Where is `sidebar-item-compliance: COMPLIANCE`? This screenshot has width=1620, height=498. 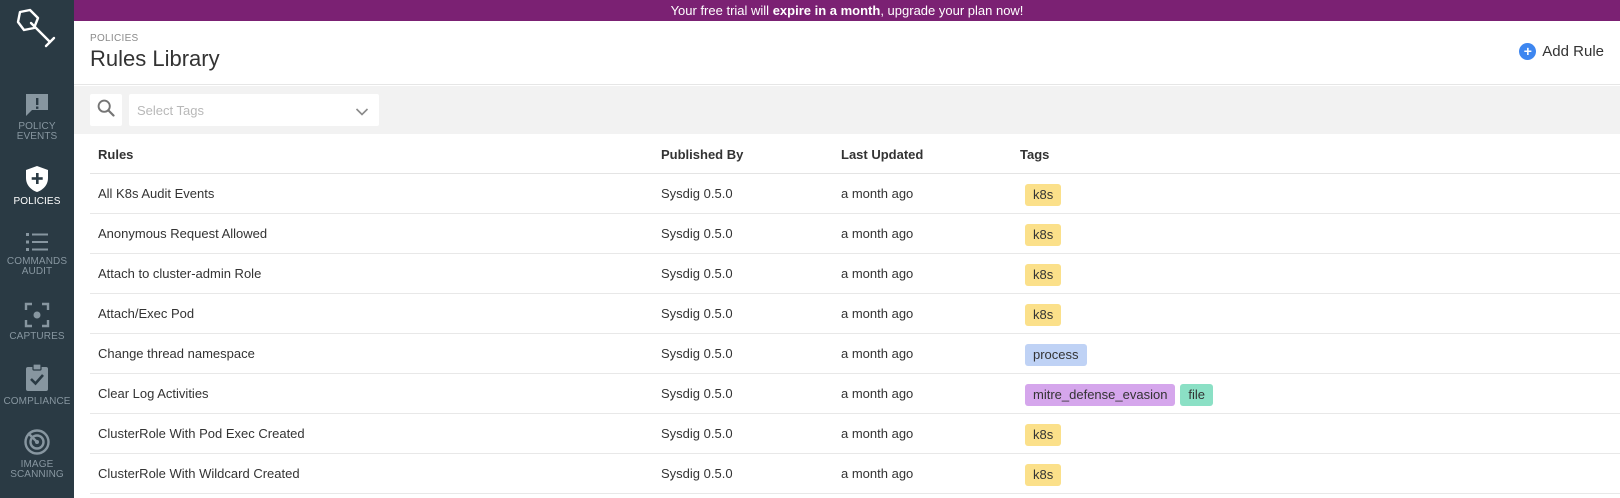
sidebar-item-compliance: COMPLIANCE is located at coordinates (37, 385).